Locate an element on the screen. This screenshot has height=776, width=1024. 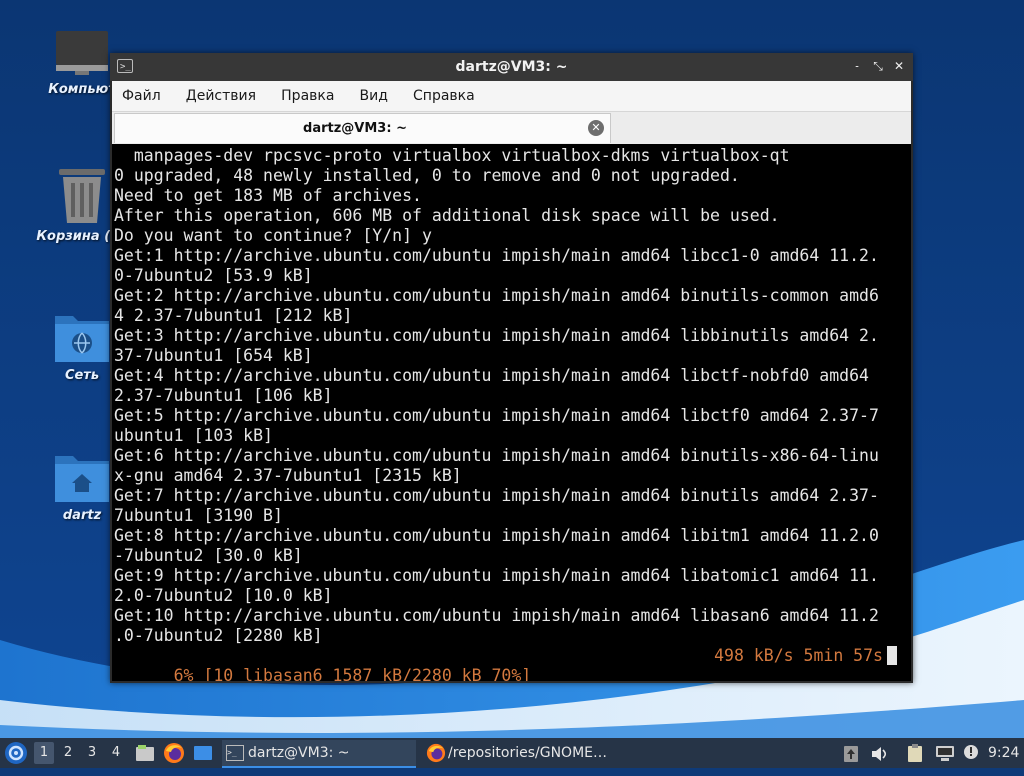
lubuntu-logo-icon is located at coordinates (16, 753).